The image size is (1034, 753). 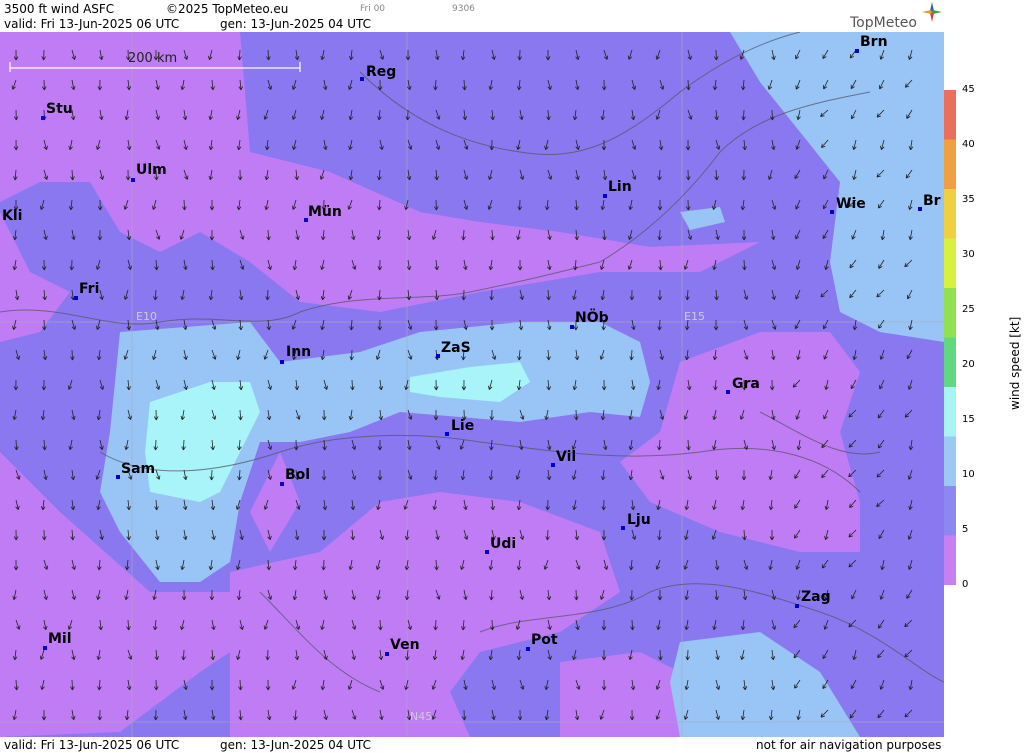 I want to click on legend-title: wind speed [kt], so click(x=1015, y=363).